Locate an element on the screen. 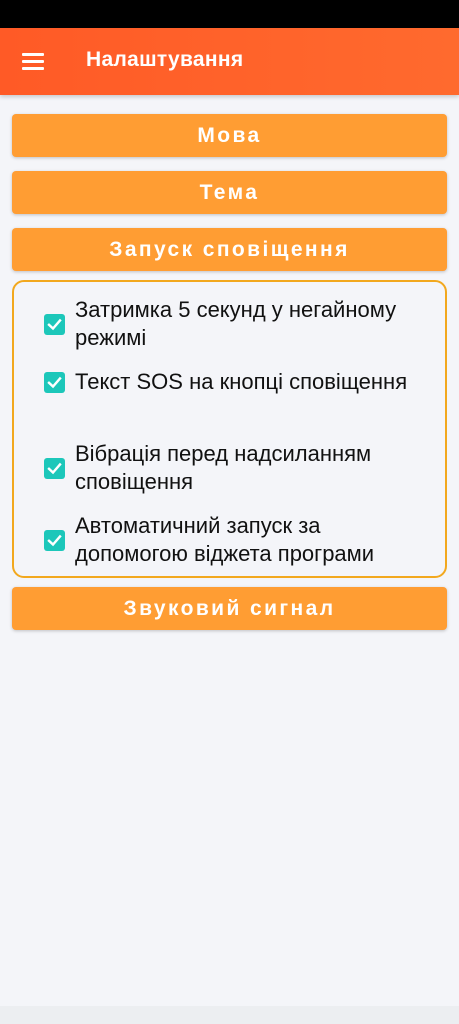  alert-launch-button: Запуск сповіщення is located at coordinates (229, 249).